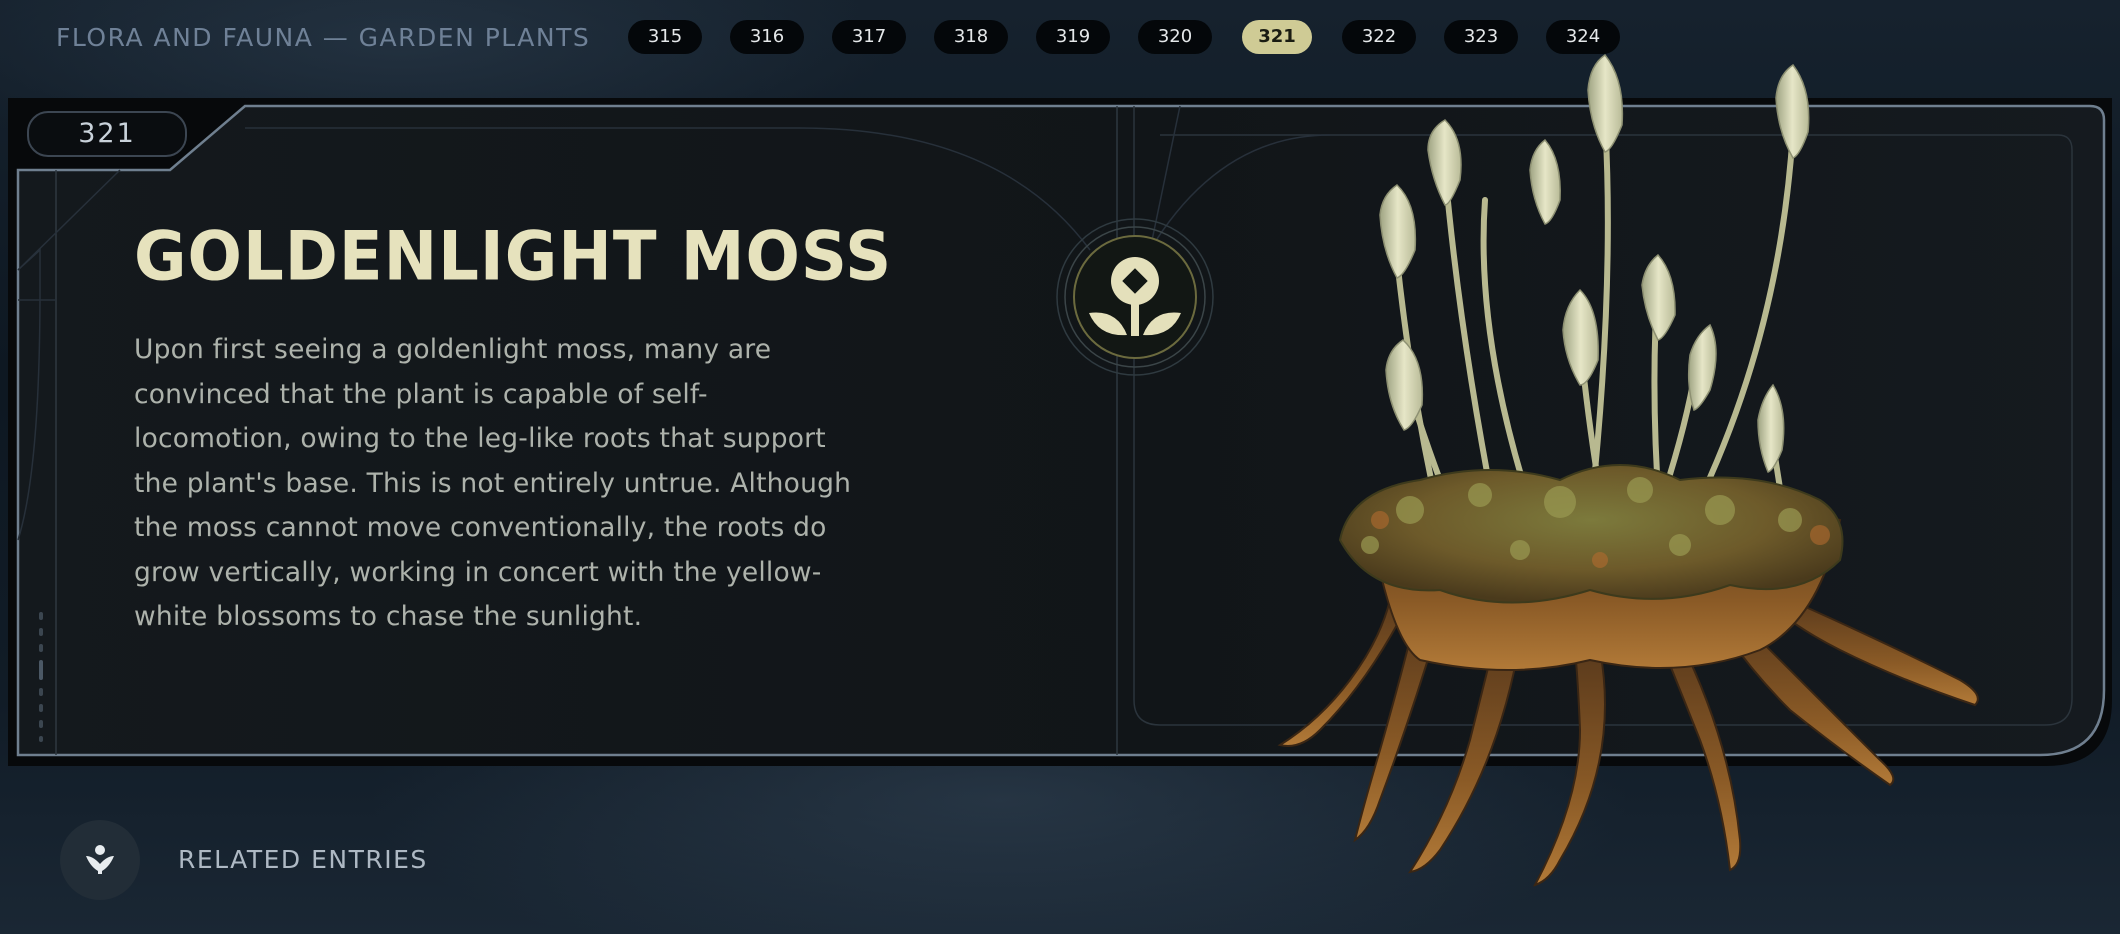 The height and width of the screenshot is (934, 2120). I want to click on related-entries-icon, so click(100, 859).